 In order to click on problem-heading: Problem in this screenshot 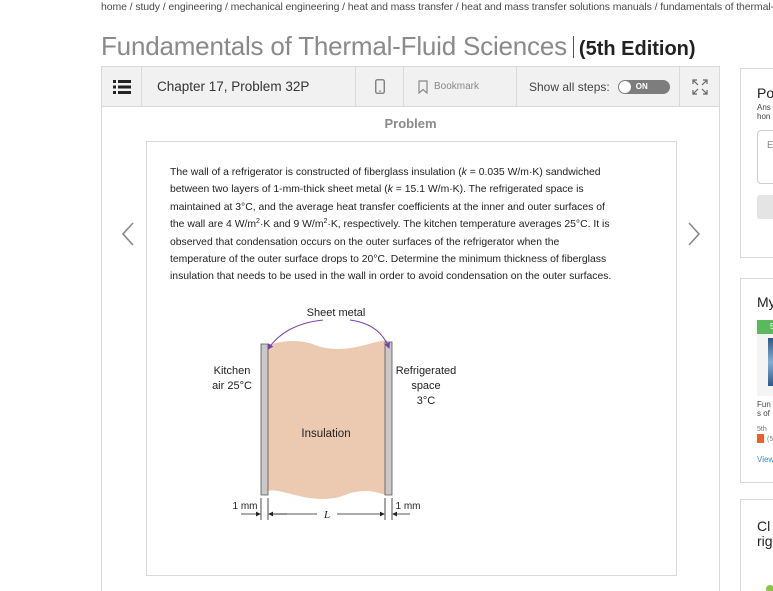, I will do `click(410, 123)`.